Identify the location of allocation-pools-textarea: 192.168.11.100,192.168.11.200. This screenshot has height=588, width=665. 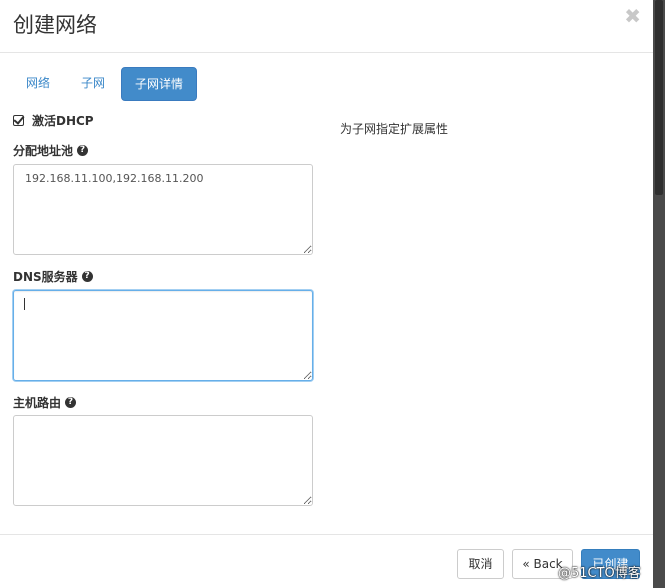
(163, 209).